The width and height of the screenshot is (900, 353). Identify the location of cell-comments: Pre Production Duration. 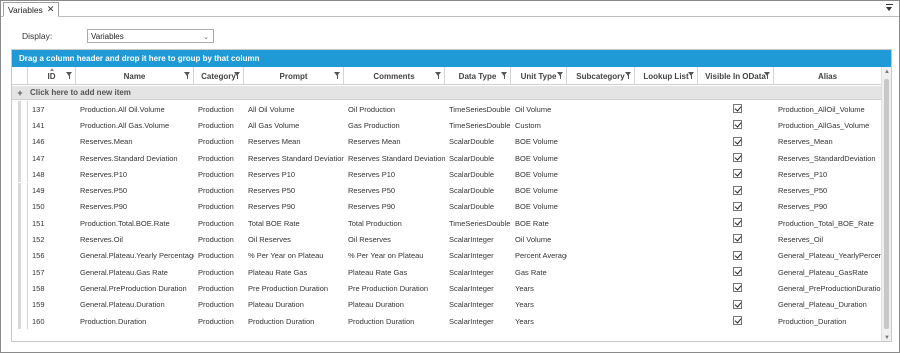
(394, 288).